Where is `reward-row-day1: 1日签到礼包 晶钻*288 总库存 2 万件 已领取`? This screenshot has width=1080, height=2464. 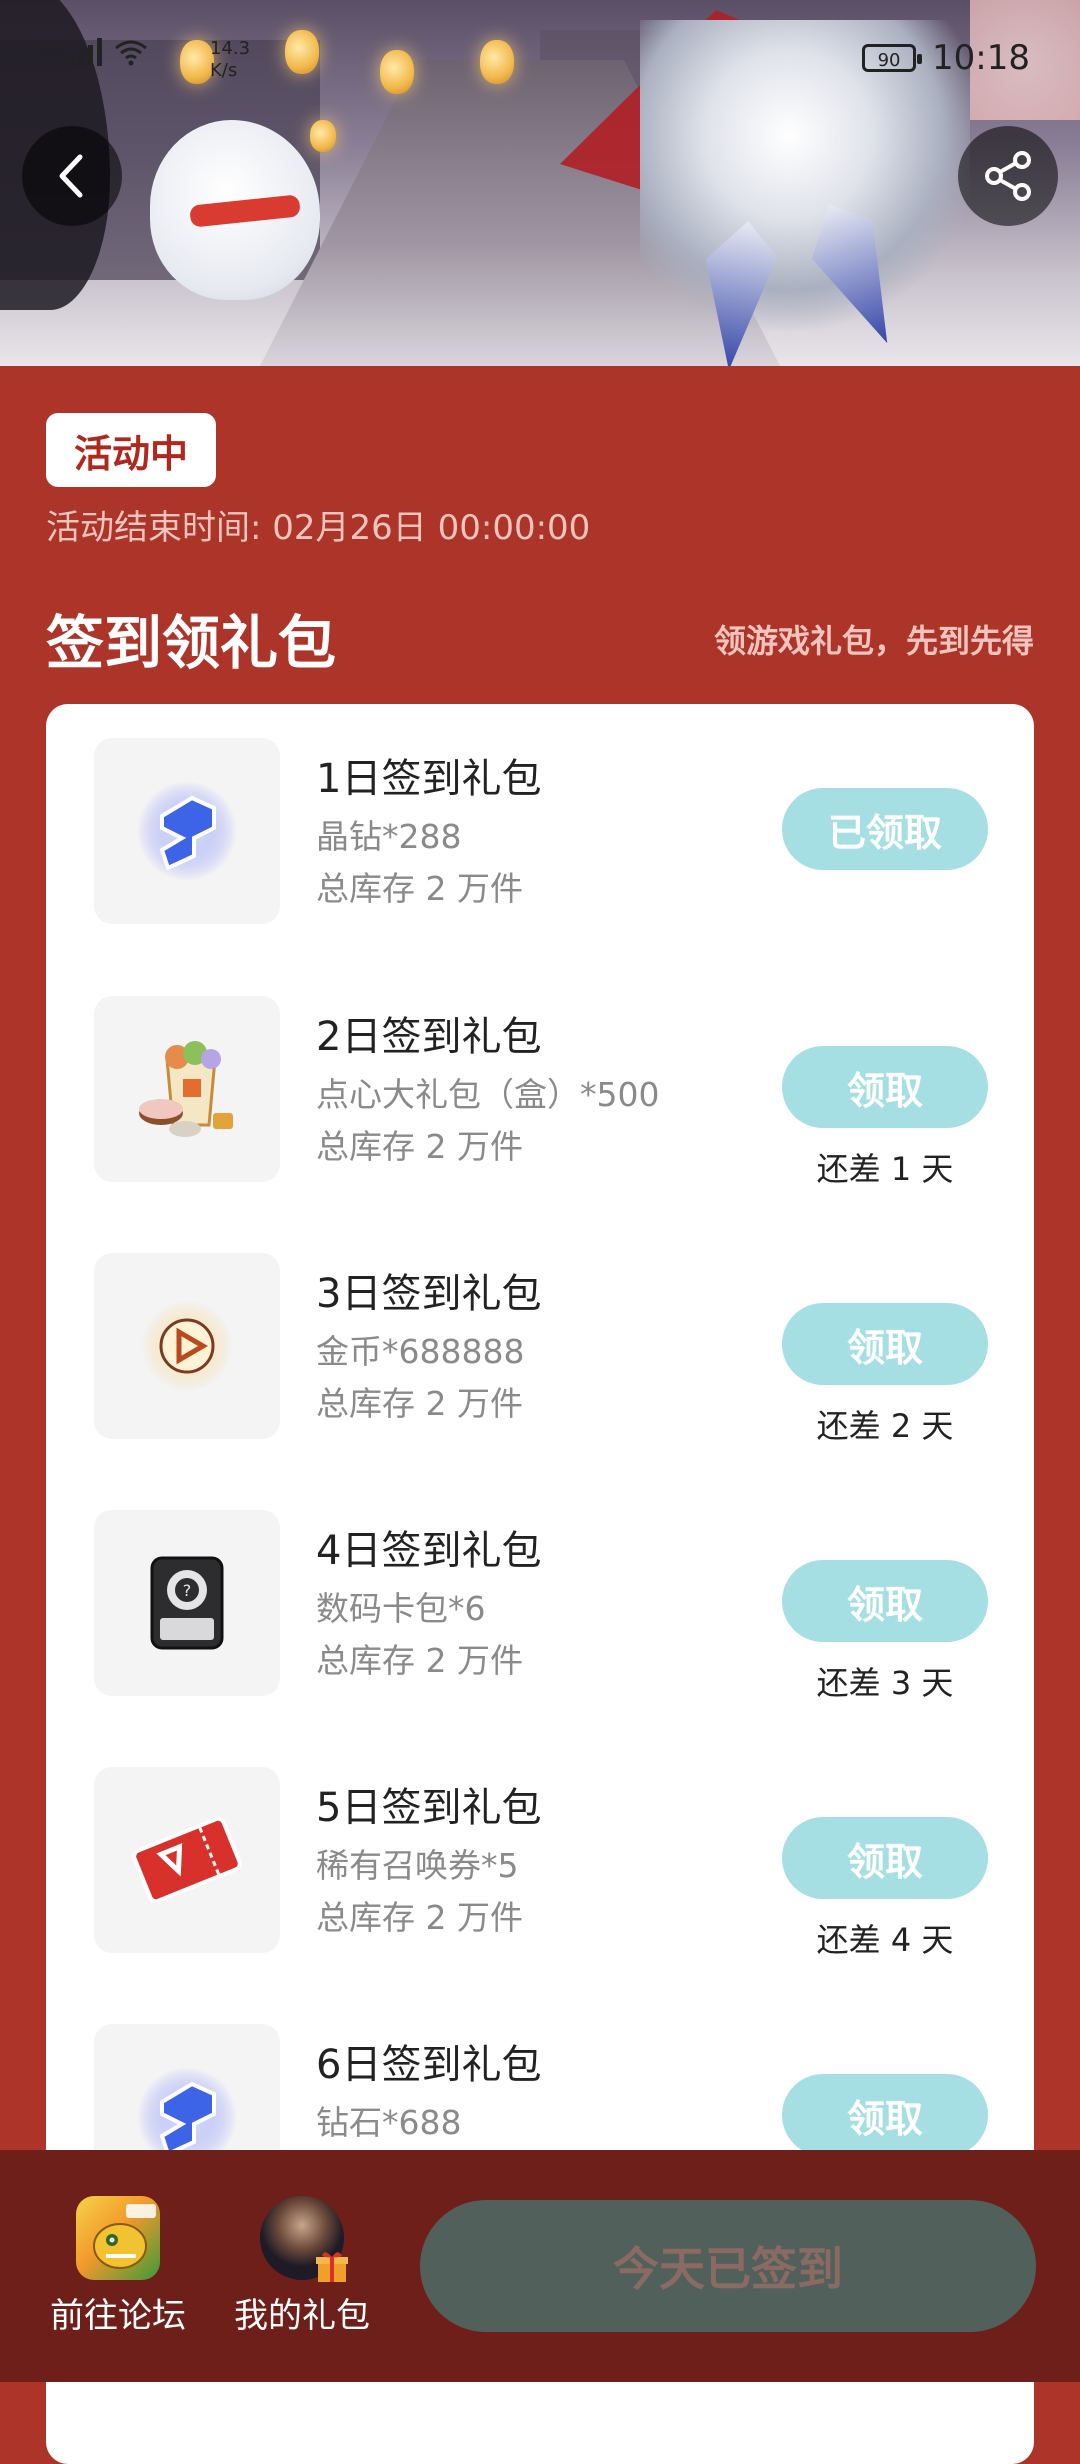 reward-row-day1: 1日签到礼包 晶钻*288 总库存 2 万件 已领取 is located at coordinates (540, 831).